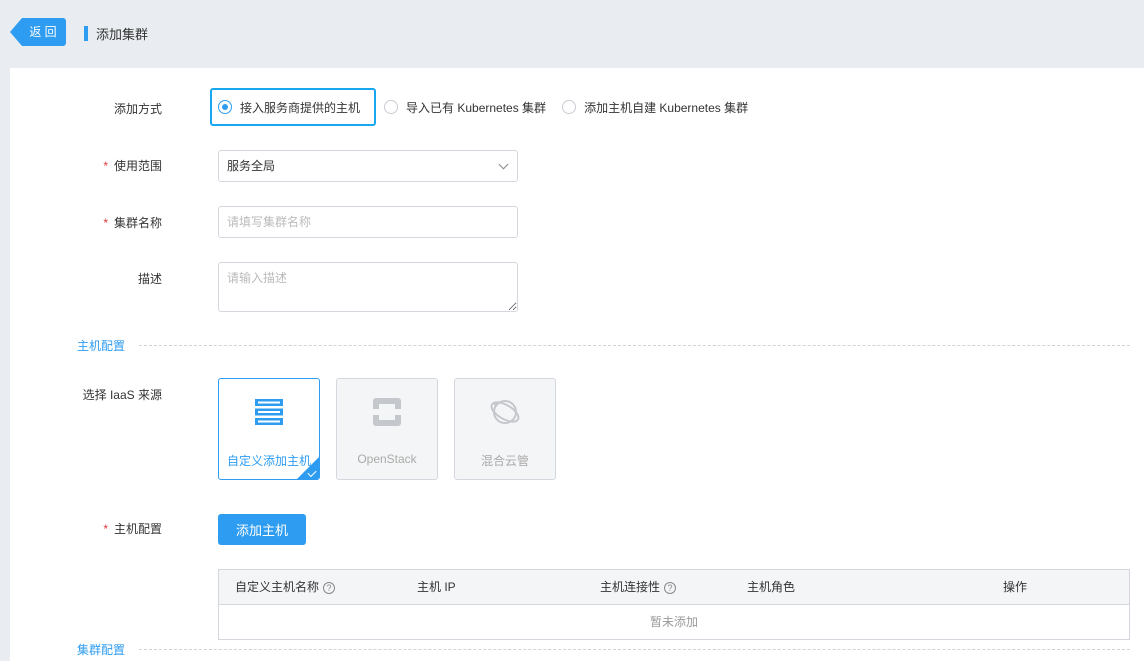  What do you see at coordinates (503, 164) in the screenshot?
I see `chevron-down-icon` at bounding box center [503, 164].